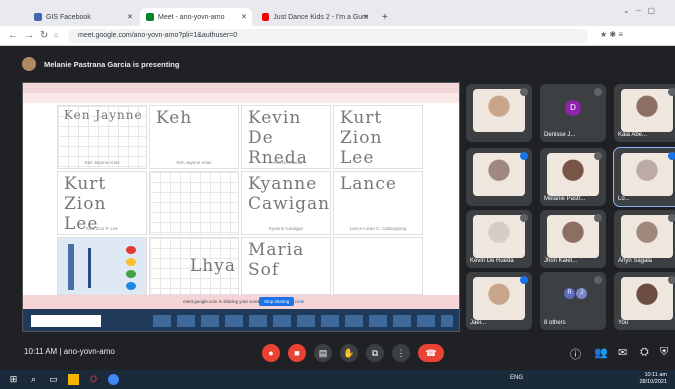 The width and height of the screenshot is (675, 389). What do you see at coordinates (644, 352) in the screenshot?
I see `activities-icon: ⛭` at bounding box center [644, 352].